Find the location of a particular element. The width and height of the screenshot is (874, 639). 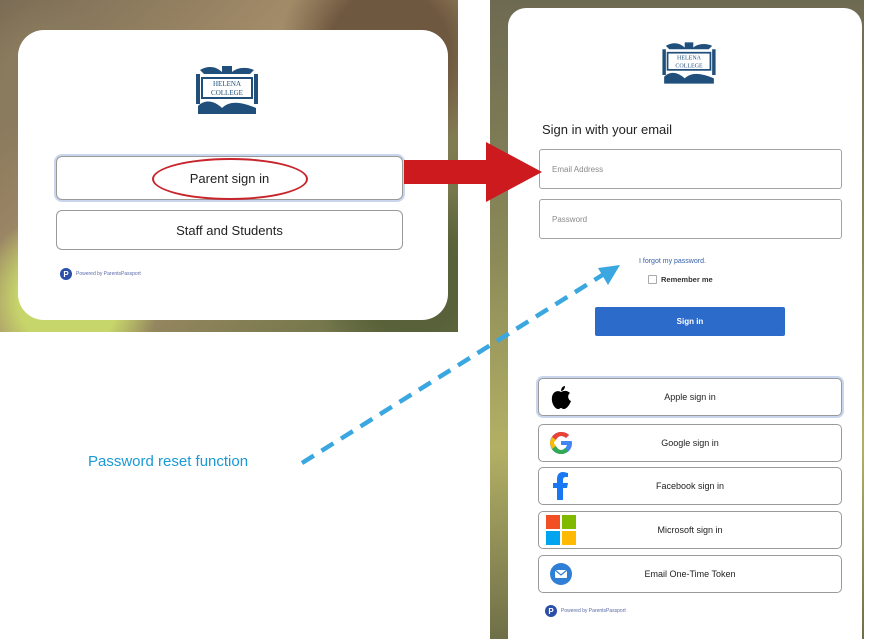

email-one-time-token-button: Email One-Time Token is located at coordinates (690, 574).